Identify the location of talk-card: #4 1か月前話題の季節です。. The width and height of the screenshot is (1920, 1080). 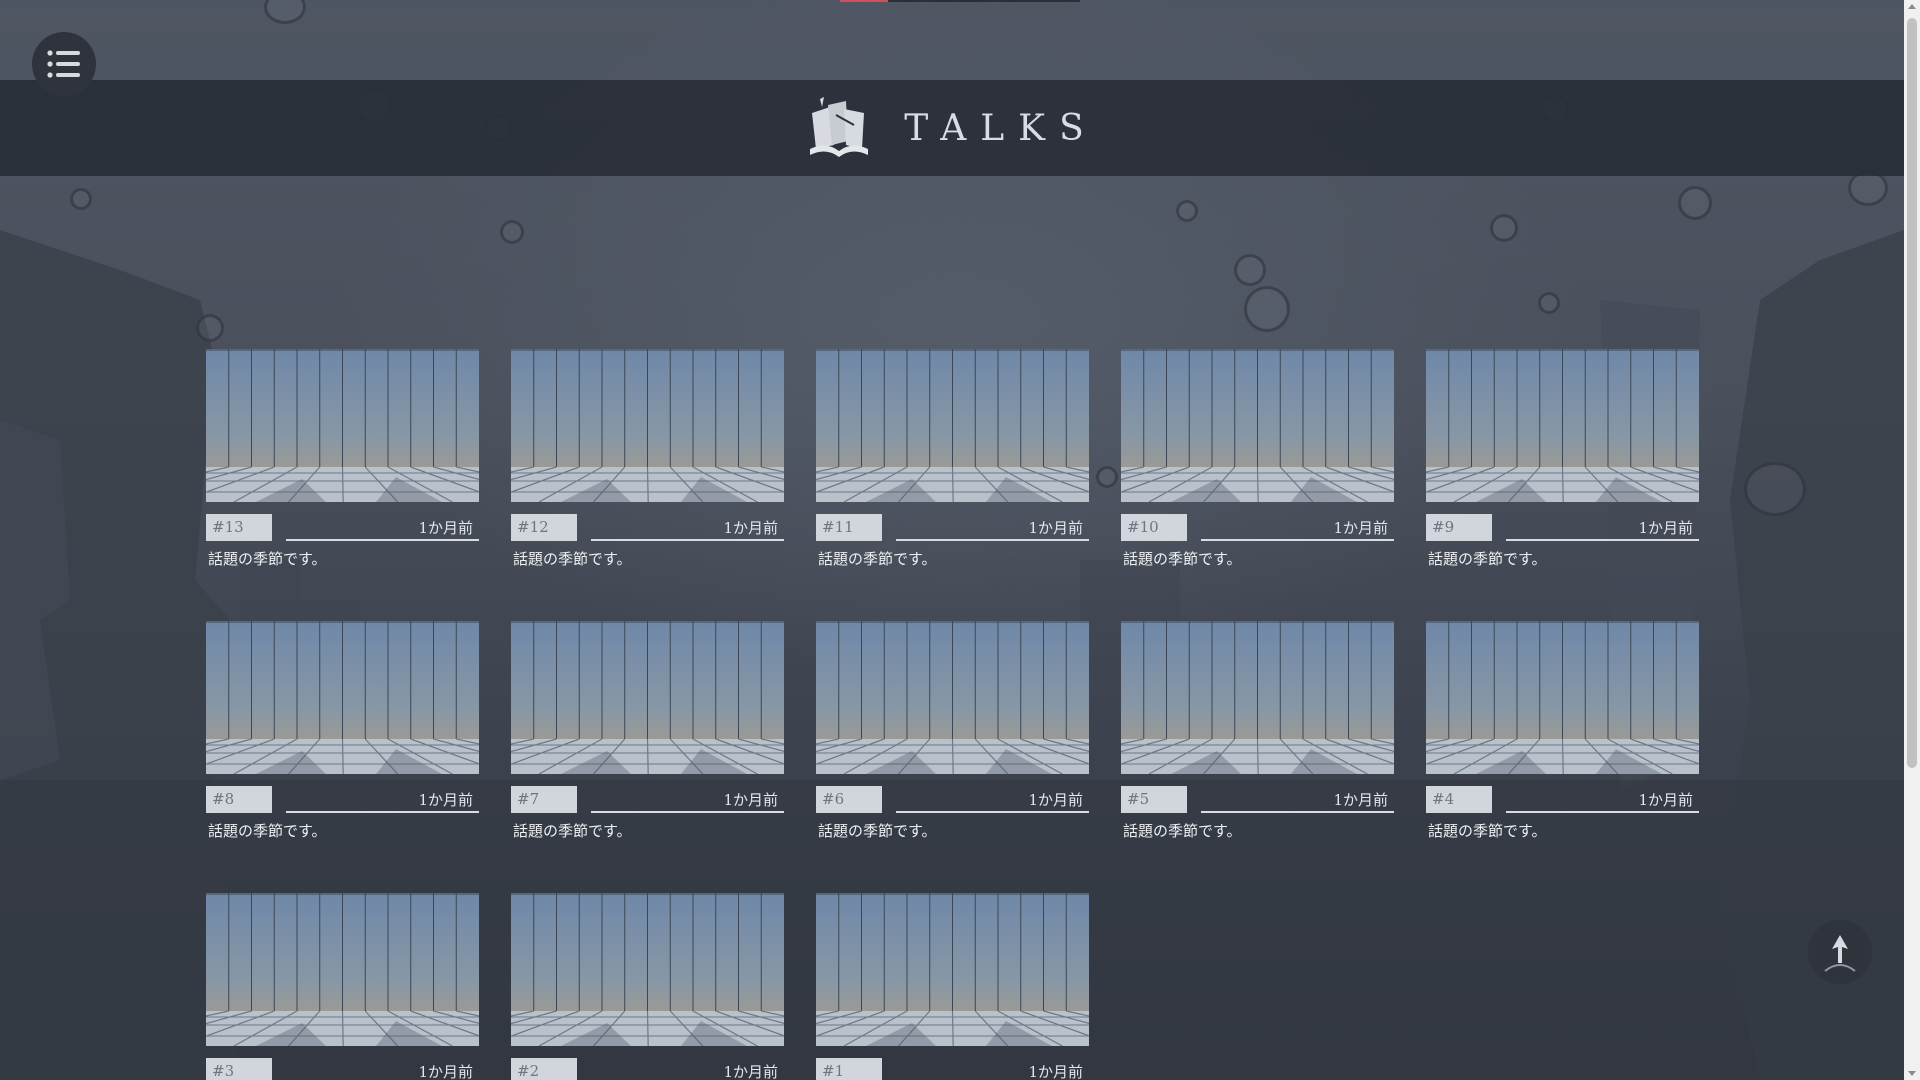
(1562, 730).